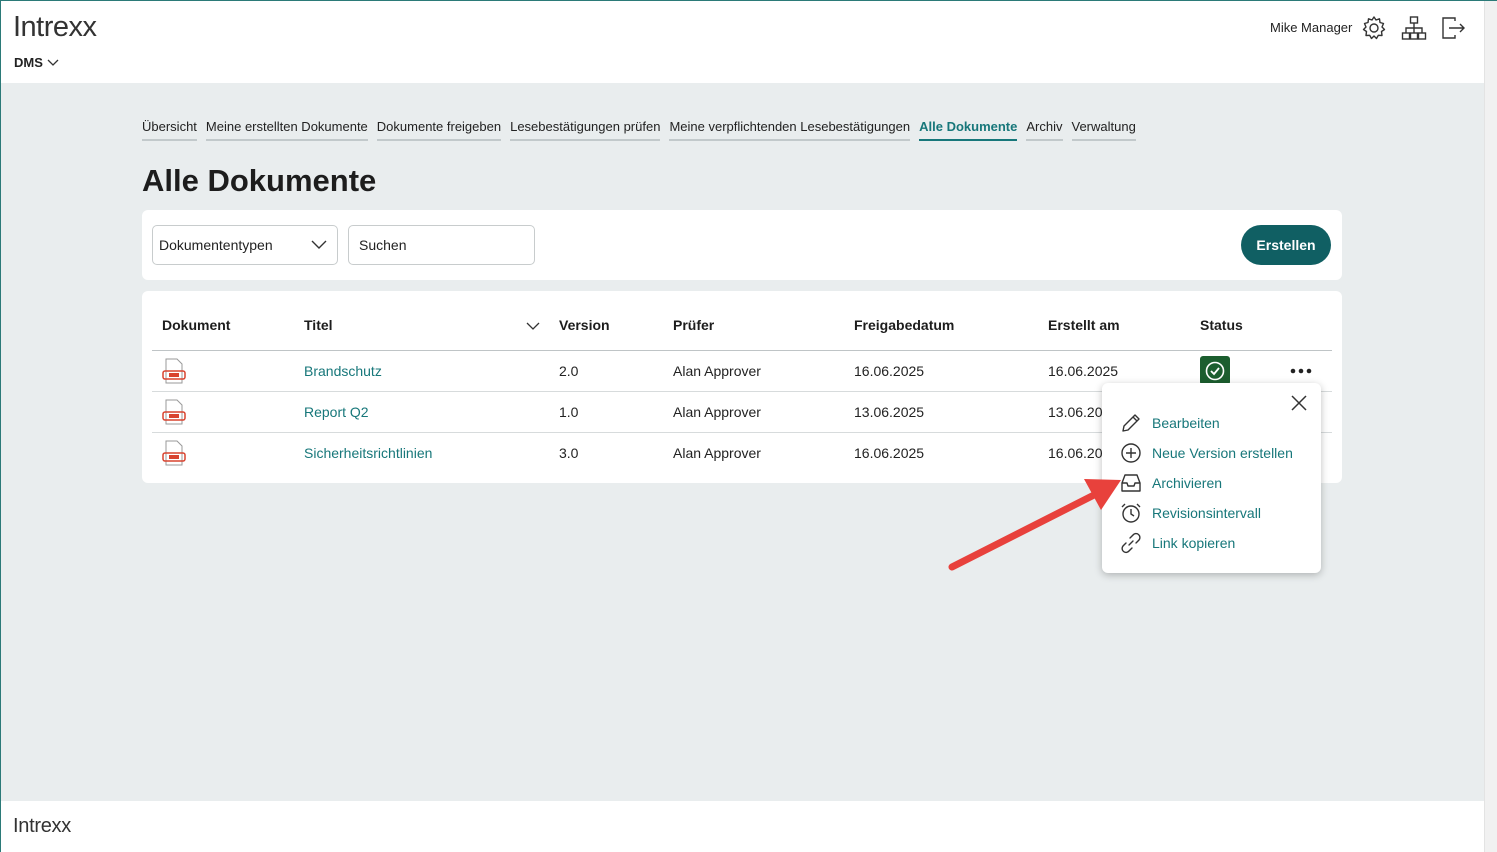 The image size is (1497, 852). I want to click on menu-item-archivieren: Archivieren, so click(1171, 483).